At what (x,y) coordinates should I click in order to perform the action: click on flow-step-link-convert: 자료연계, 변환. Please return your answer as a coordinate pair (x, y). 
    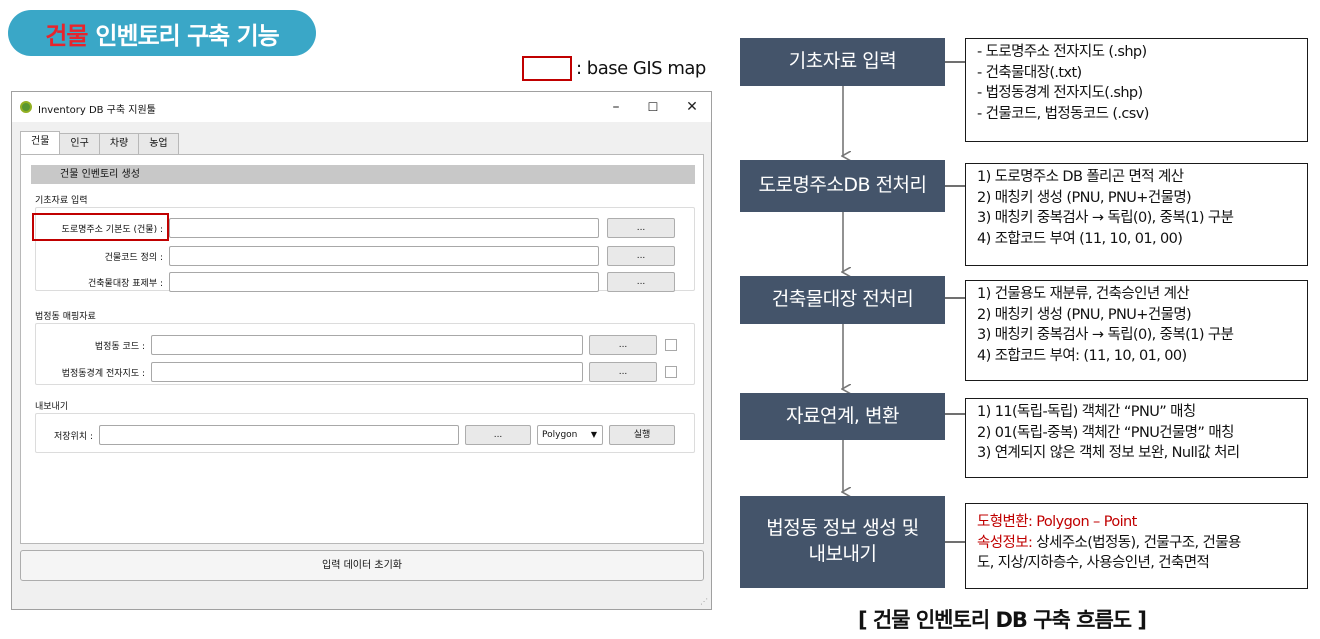
    Looking at the image, I should click on (842, 416).